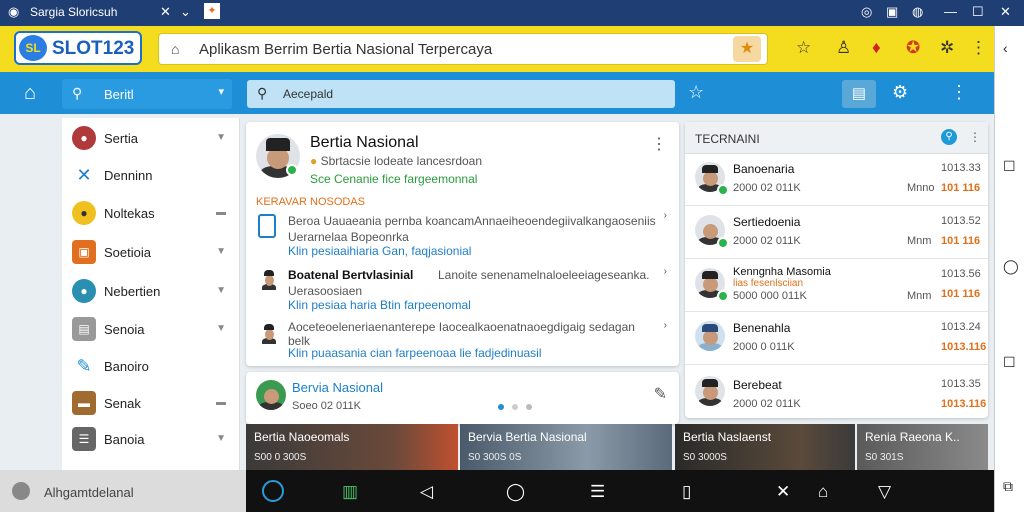  I want to click on close-icon: ✕, so click(1005, 12).